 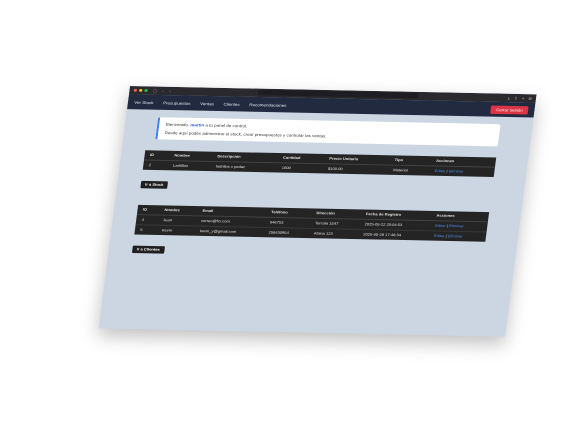 I want to click on greeting-pre: Bienvenido,, so click(x=178, y=124).